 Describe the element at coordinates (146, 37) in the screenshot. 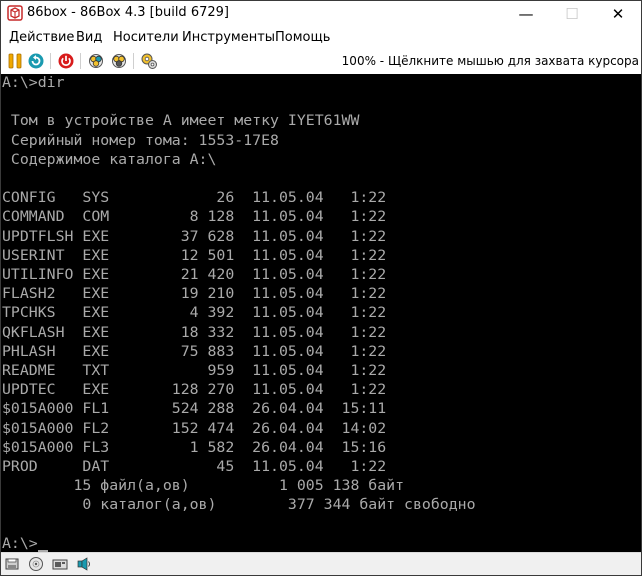

I see `menu-media: Носители` at that location.